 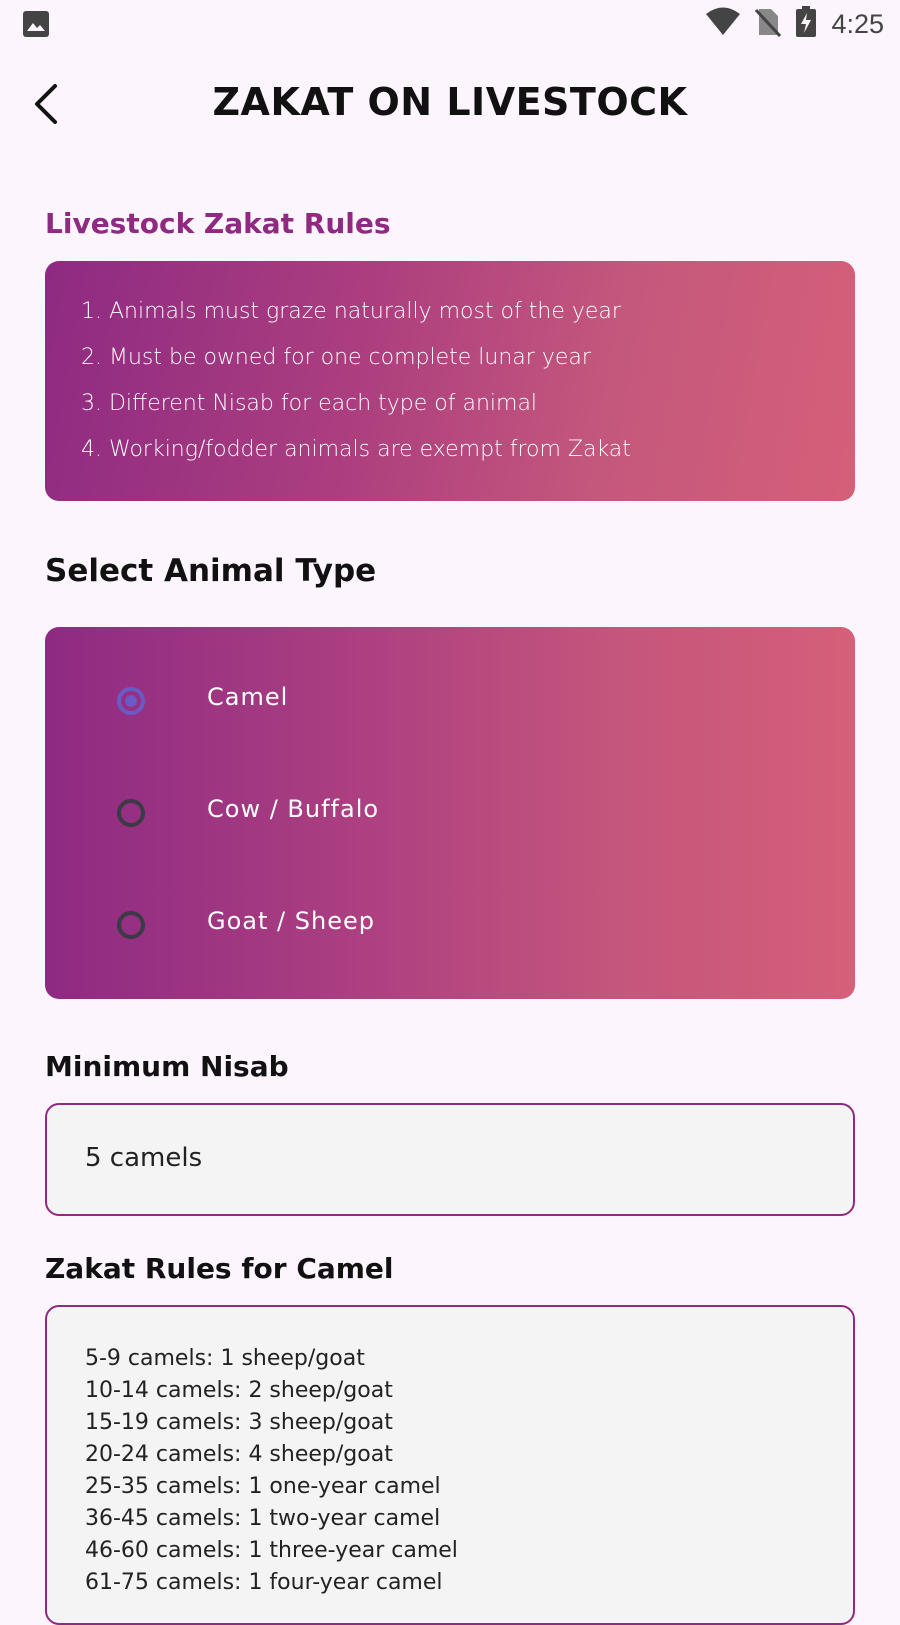 What do you see at coordinates (450, 24) in the screenshot?
I see `status-bar: 4:25` at bounding box center [450, 24].